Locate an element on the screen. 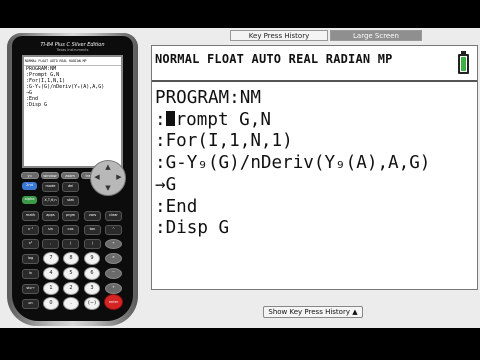  tab-key-press-history: Key Press History is located at coordinates (279, 35).